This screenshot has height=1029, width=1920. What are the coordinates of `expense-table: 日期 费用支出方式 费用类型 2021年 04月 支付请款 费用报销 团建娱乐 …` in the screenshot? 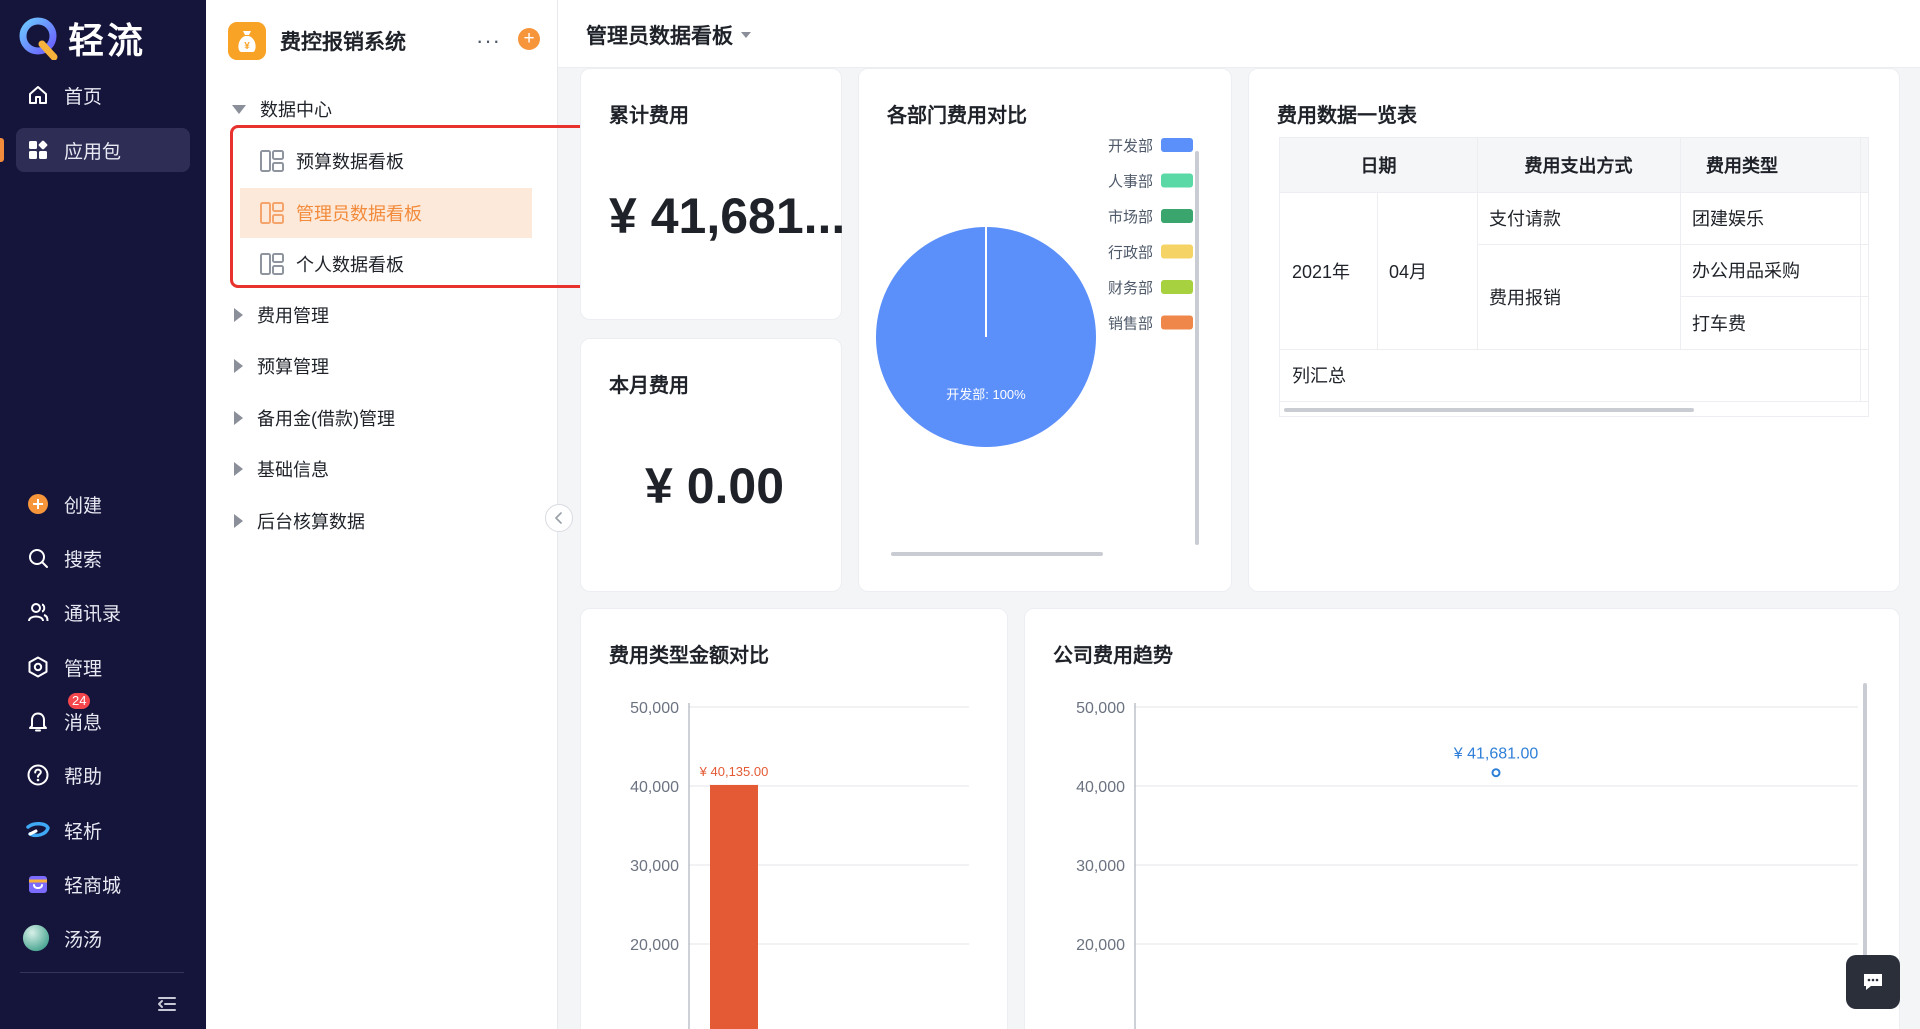 It's located at (1574, 277).